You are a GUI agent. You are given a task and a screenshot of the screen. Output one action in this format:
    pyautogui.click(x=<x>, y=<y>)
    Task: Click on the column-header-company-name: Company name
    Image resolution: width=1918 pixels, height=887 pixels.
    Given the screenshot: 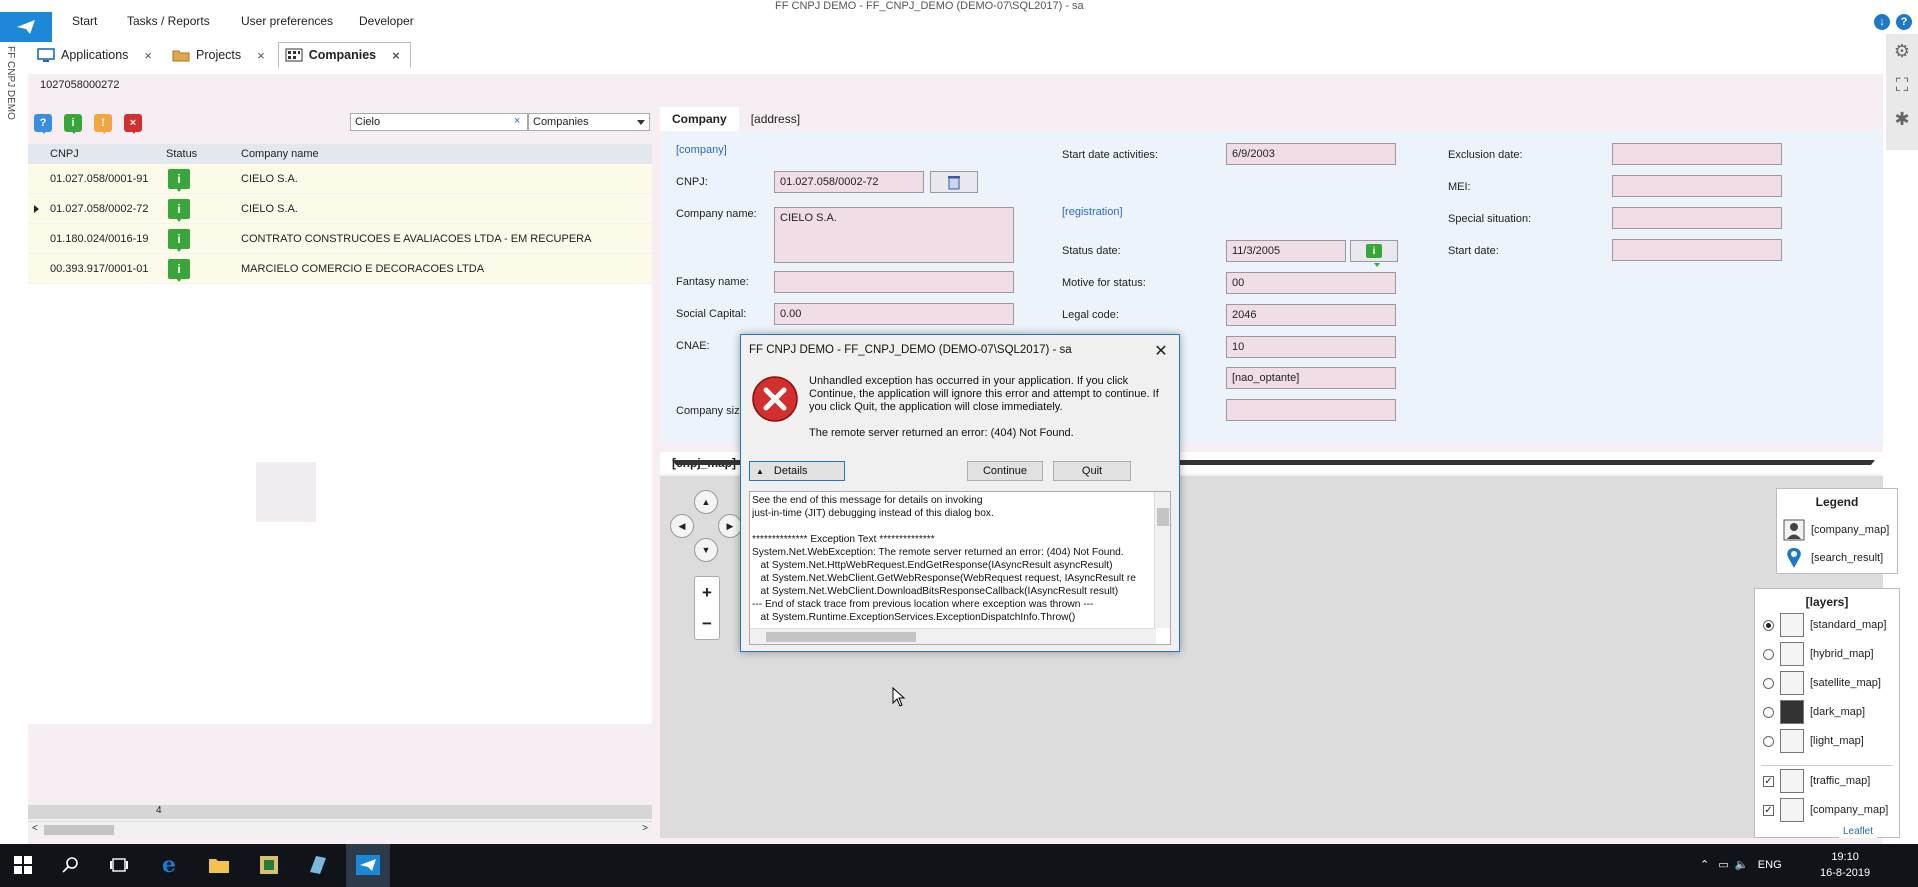 What is the action you would take?
    pyautogui.click(x=280, y=154)
    